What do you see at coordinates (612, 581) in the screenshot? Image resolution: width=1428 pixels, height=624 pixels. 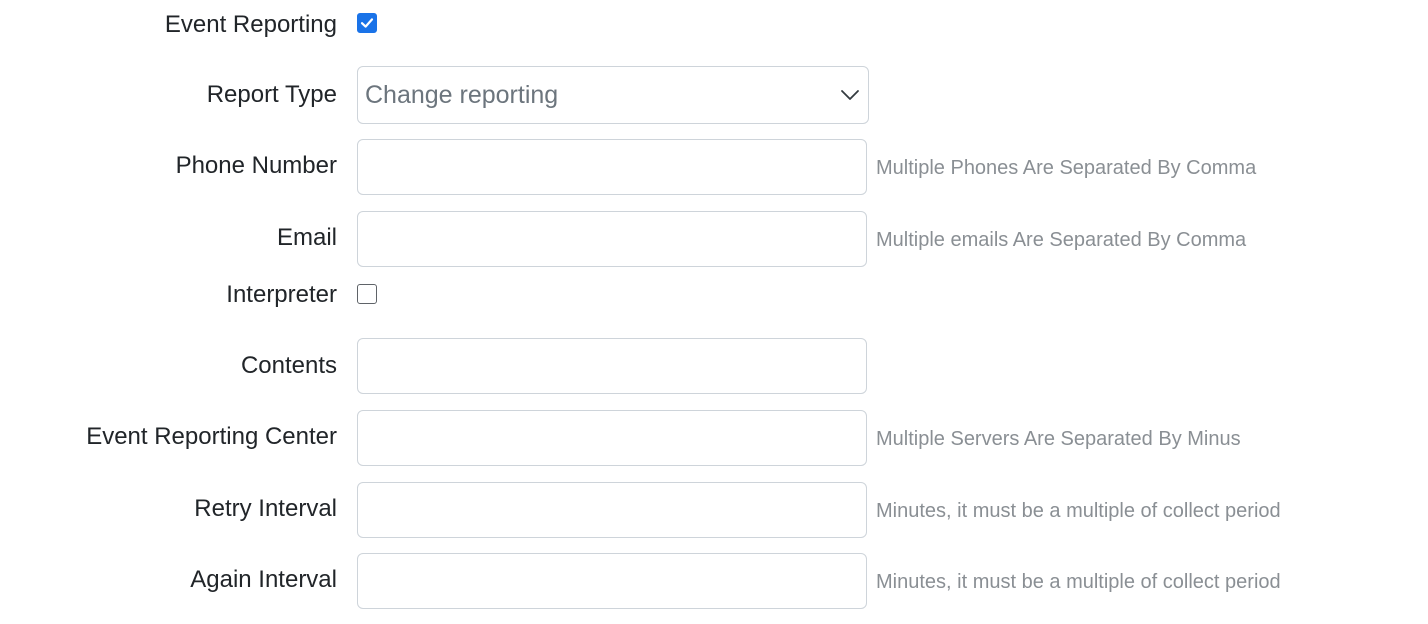 I see `again-interval-input` at bounding box center [612, 581].